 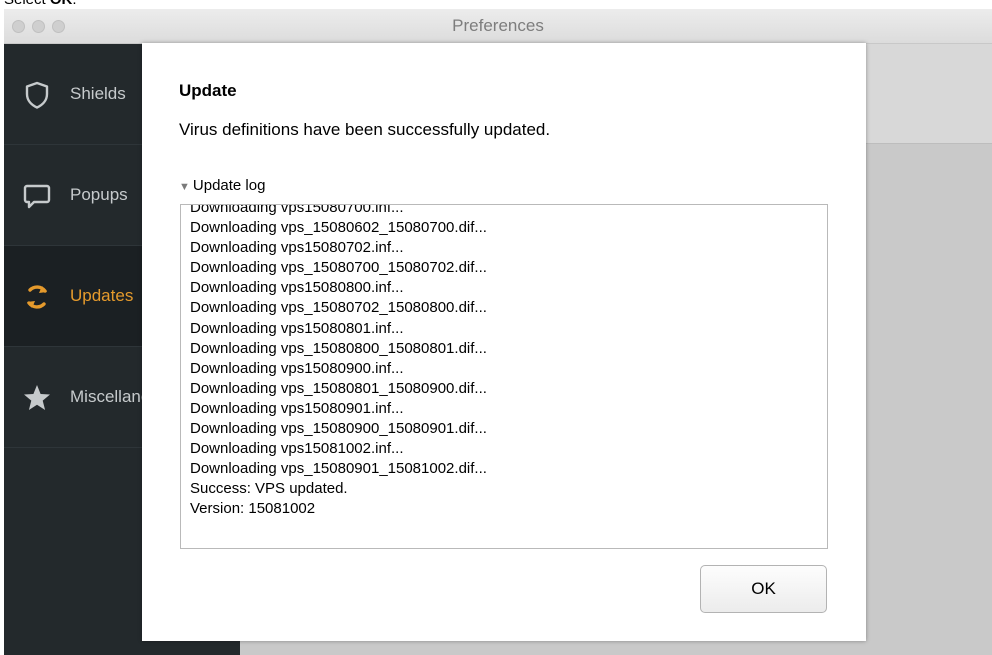 I want to click on sidebar-item-label: Shields, so click(x=98, y=93).